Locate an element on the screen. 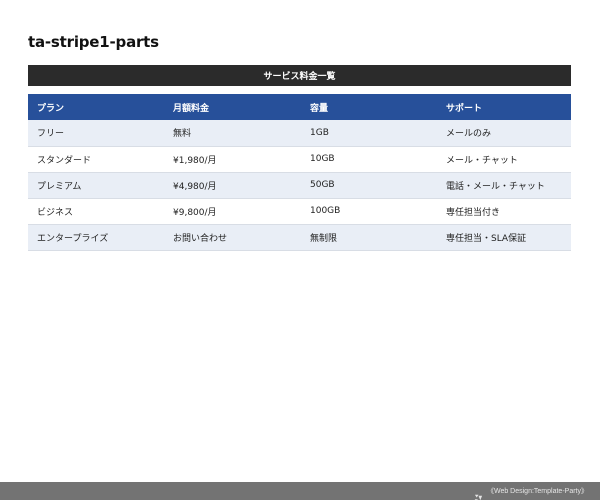 The image size is (600, 500). table-cell: お問い合わせ is located at coordinates (200, 238).